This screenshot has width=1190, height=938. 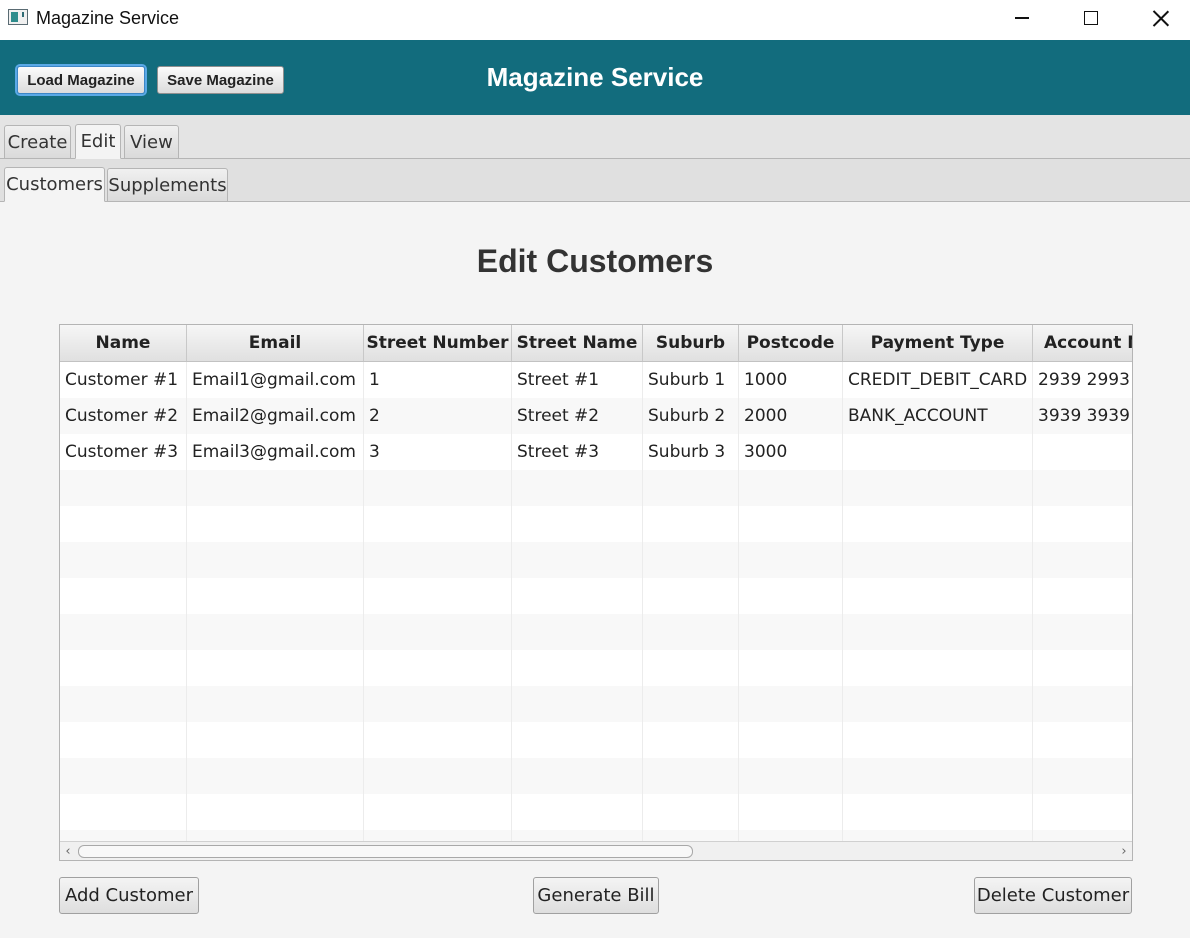 I want to click on cell-suburb: Suburb 2, so click(x=691, y=416).